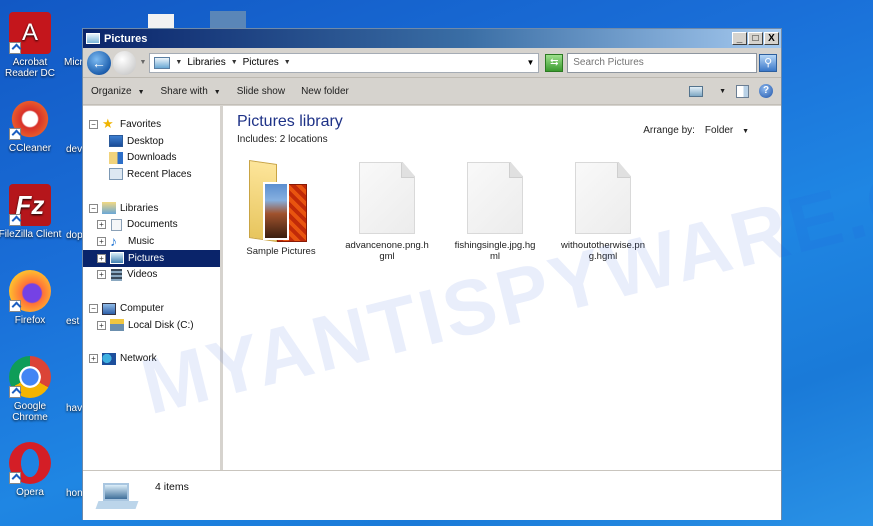 The width and height of the screenshot is (873, 526). Describe the element at coordinates (722, 91) in the screenshot. I see `view-options-dropdown: ▼` at that location.